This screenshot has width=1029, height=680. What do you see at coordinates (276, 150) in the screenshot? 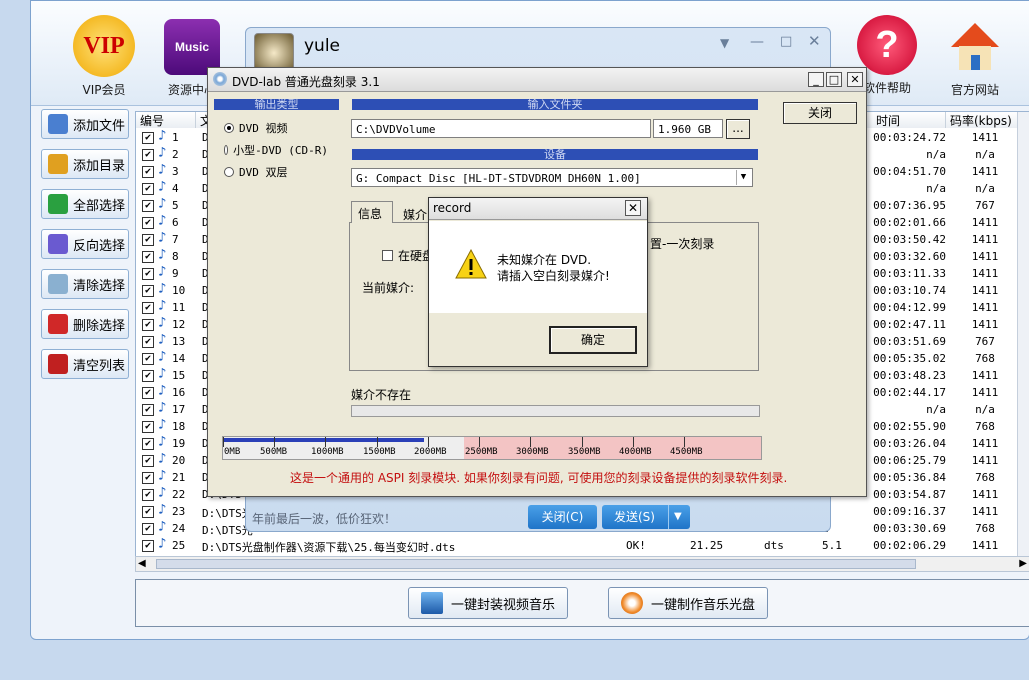
I see `radio-mini-dvd: 小型-DVD (CD-R)` at bounding box center [276, 150].